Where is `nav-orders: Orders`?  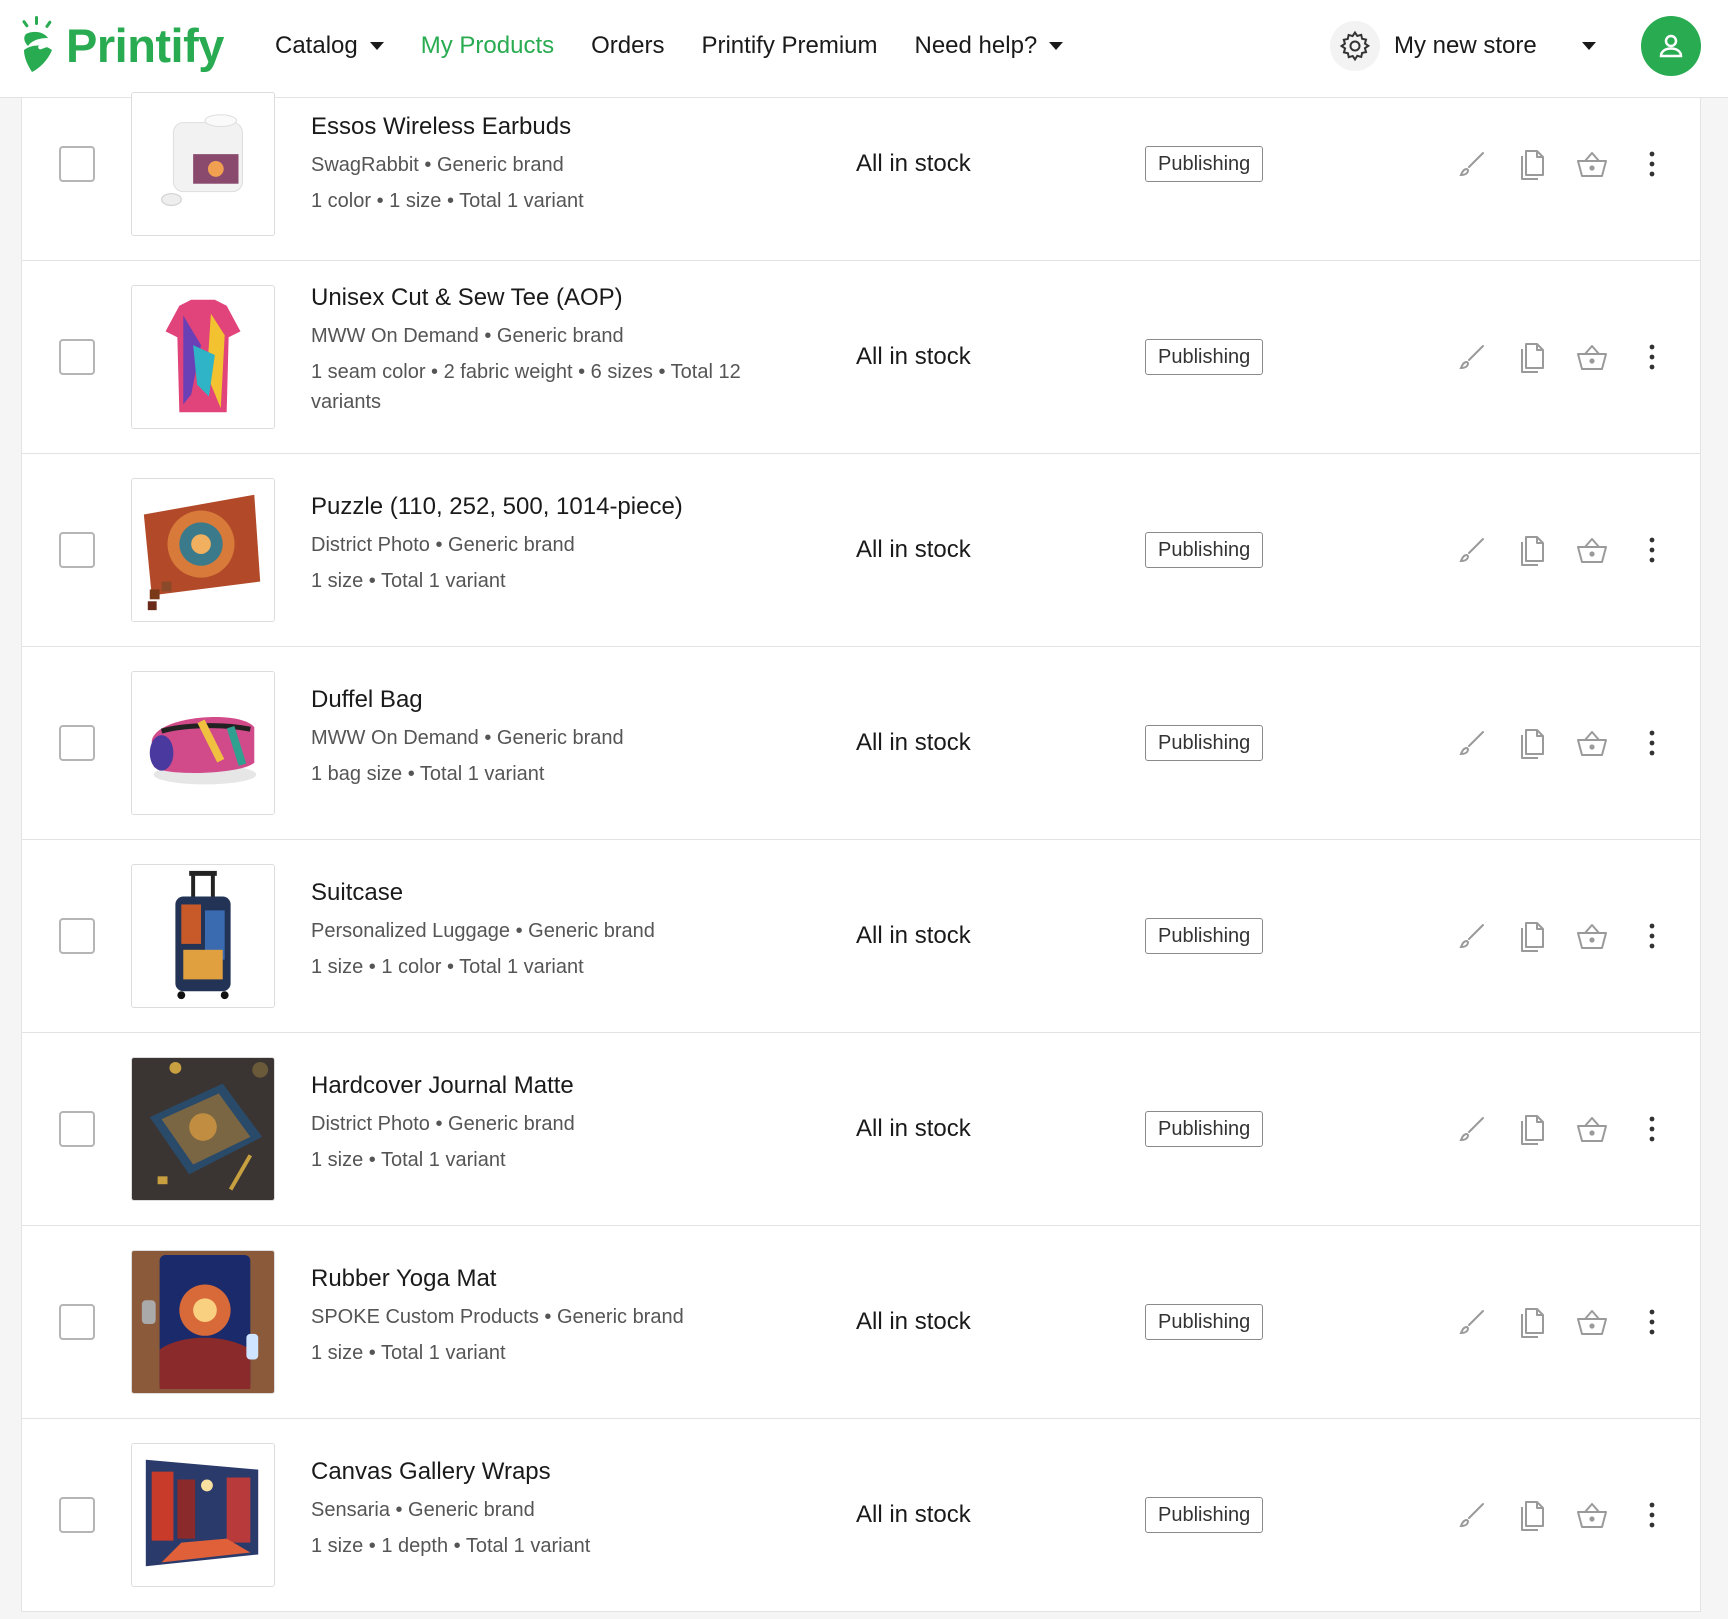 nav-orders: Orders is located at coordinates (627, 46).